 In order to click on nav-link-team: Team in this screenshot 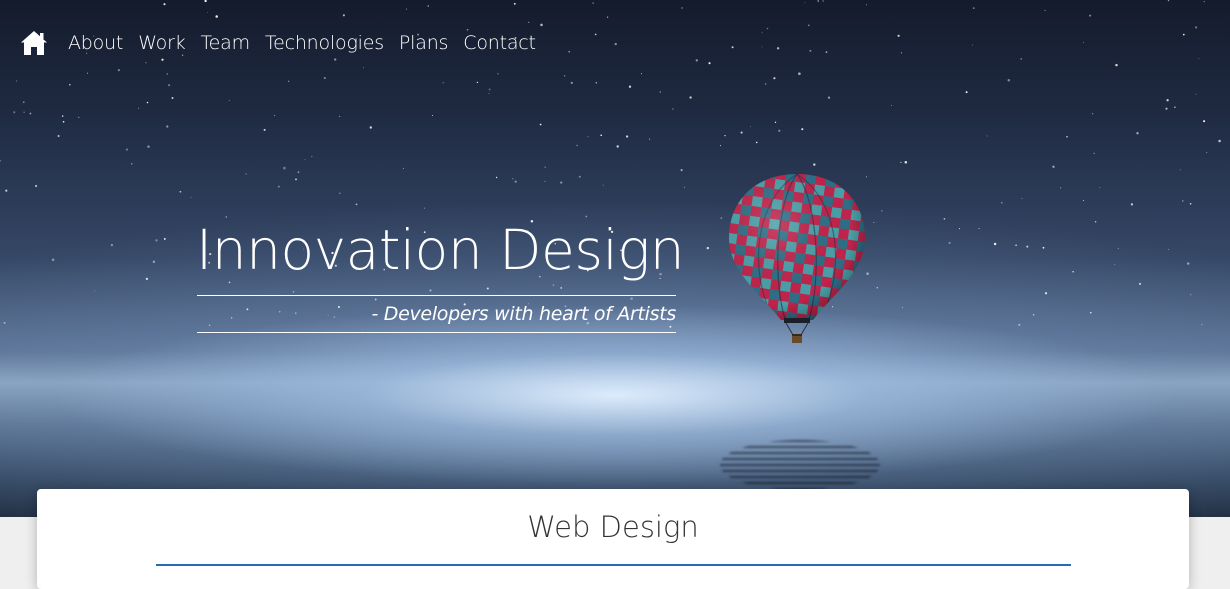, I will do `click(226, 43)`.